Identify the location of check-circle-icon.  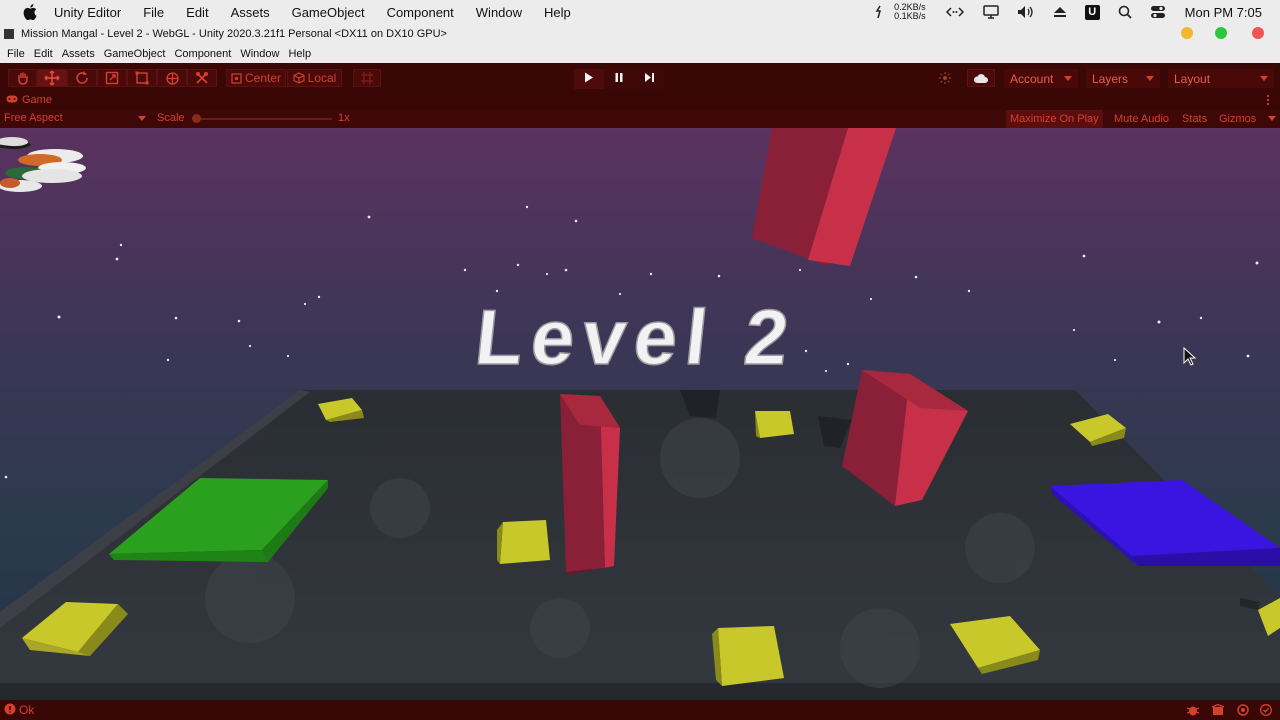
(1266, 711).